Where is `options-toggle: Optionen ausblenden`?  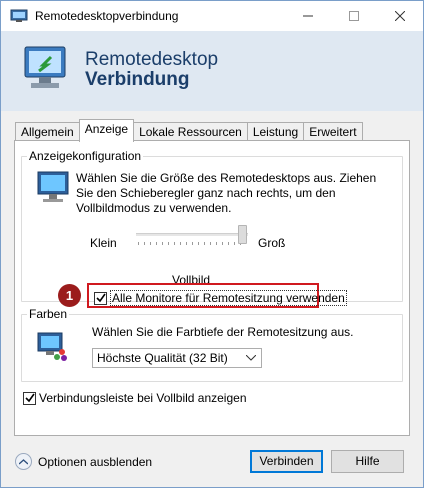 options-toggle: Optionen ausblenden is located at coordinates (83, 461).